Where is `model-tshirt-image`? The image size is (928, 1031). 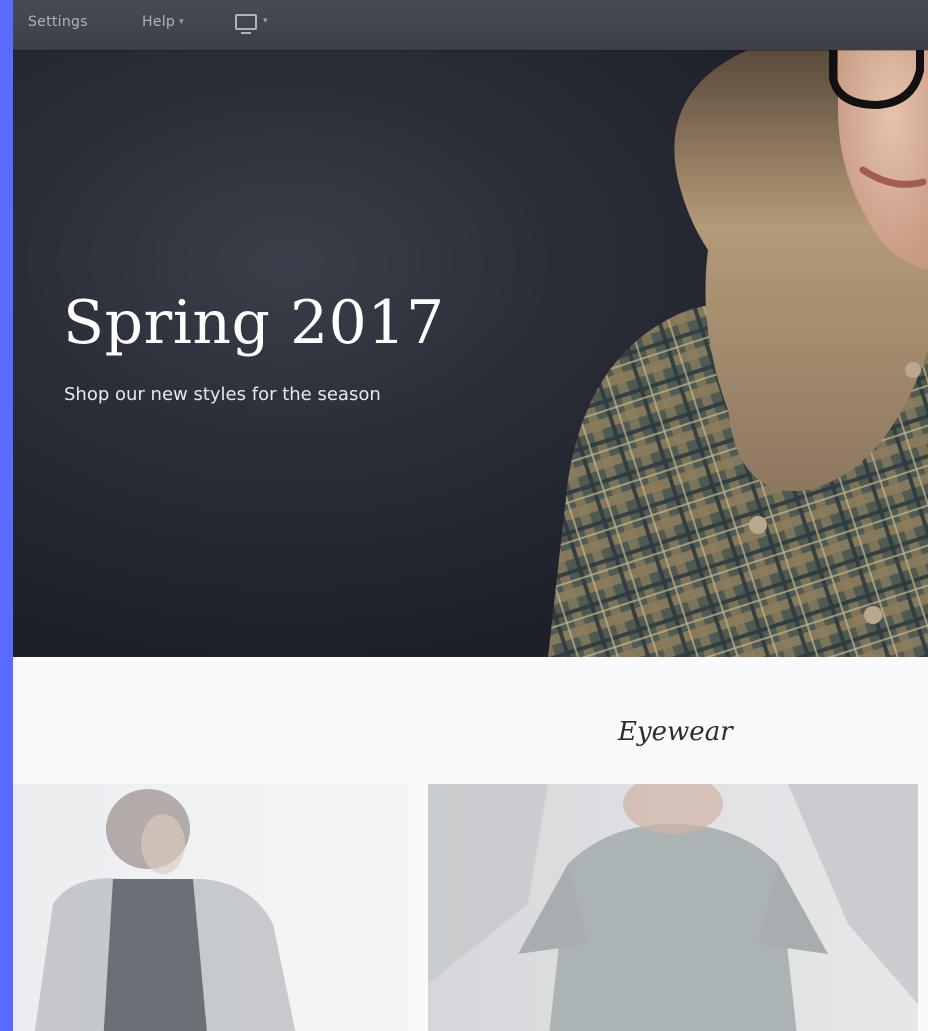 model-tshirt-image is located at coordinates (673, 907).